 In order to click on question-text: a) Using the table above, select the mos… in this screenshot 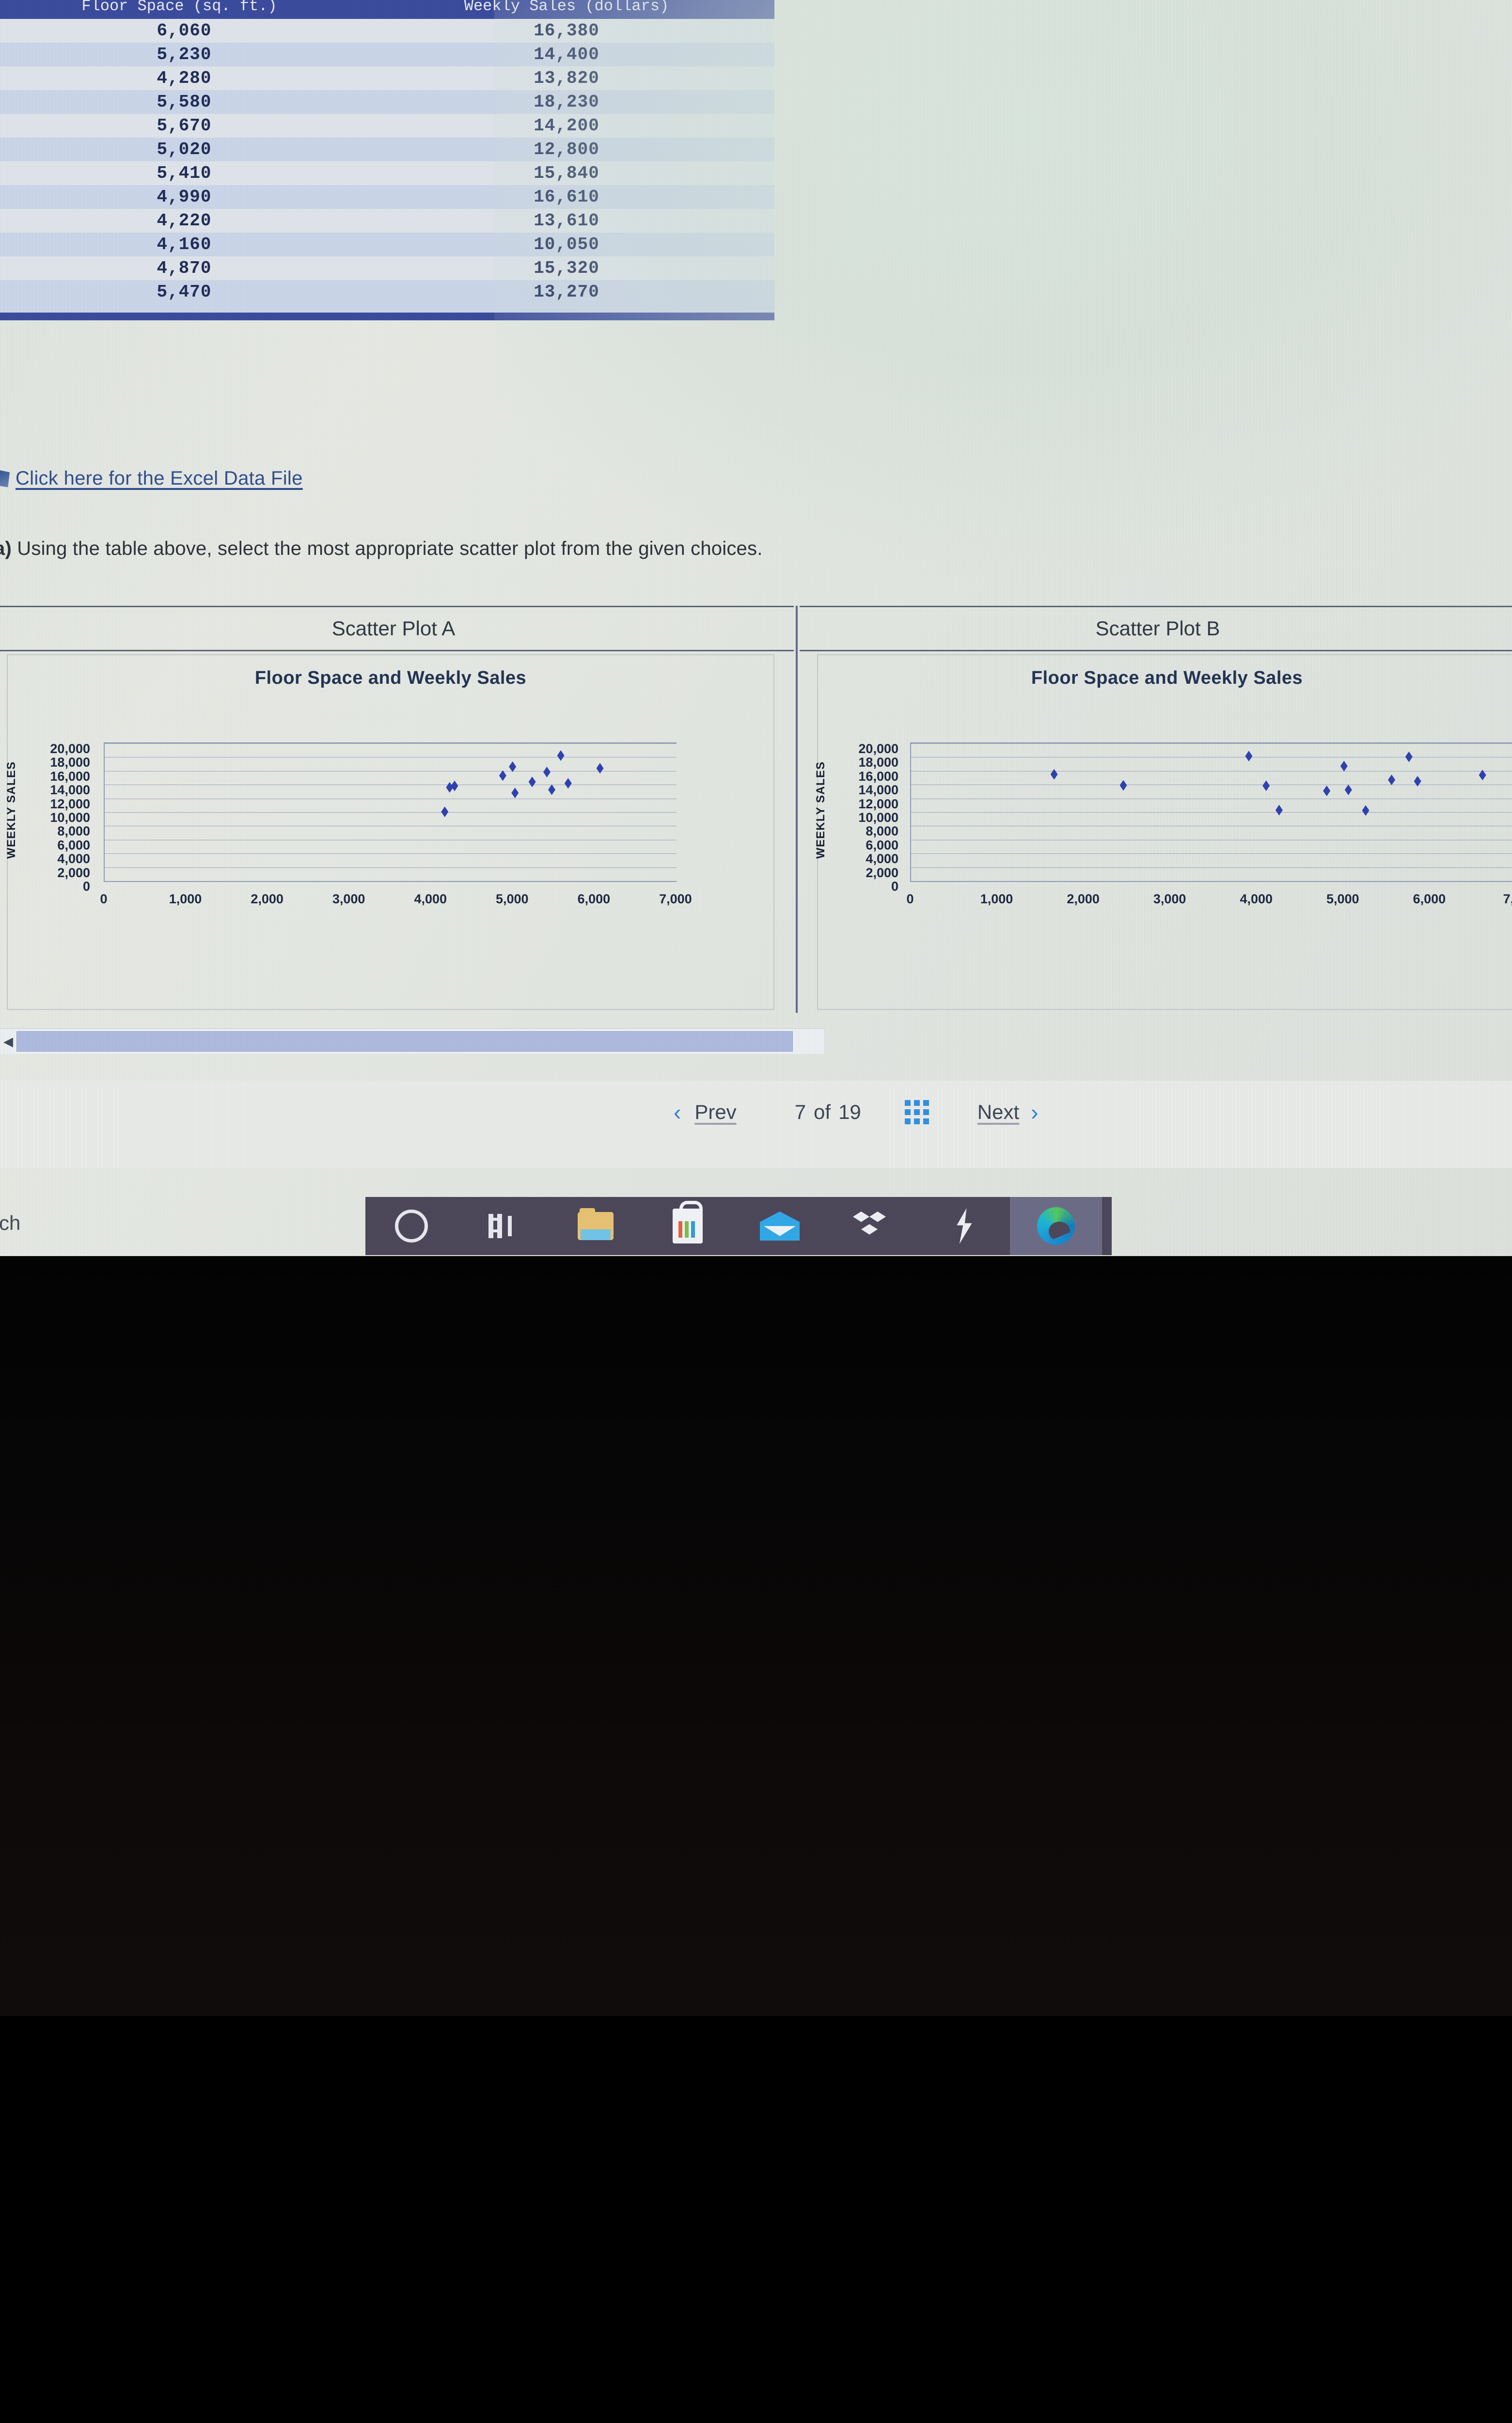, I will do `click(382, 549)`.